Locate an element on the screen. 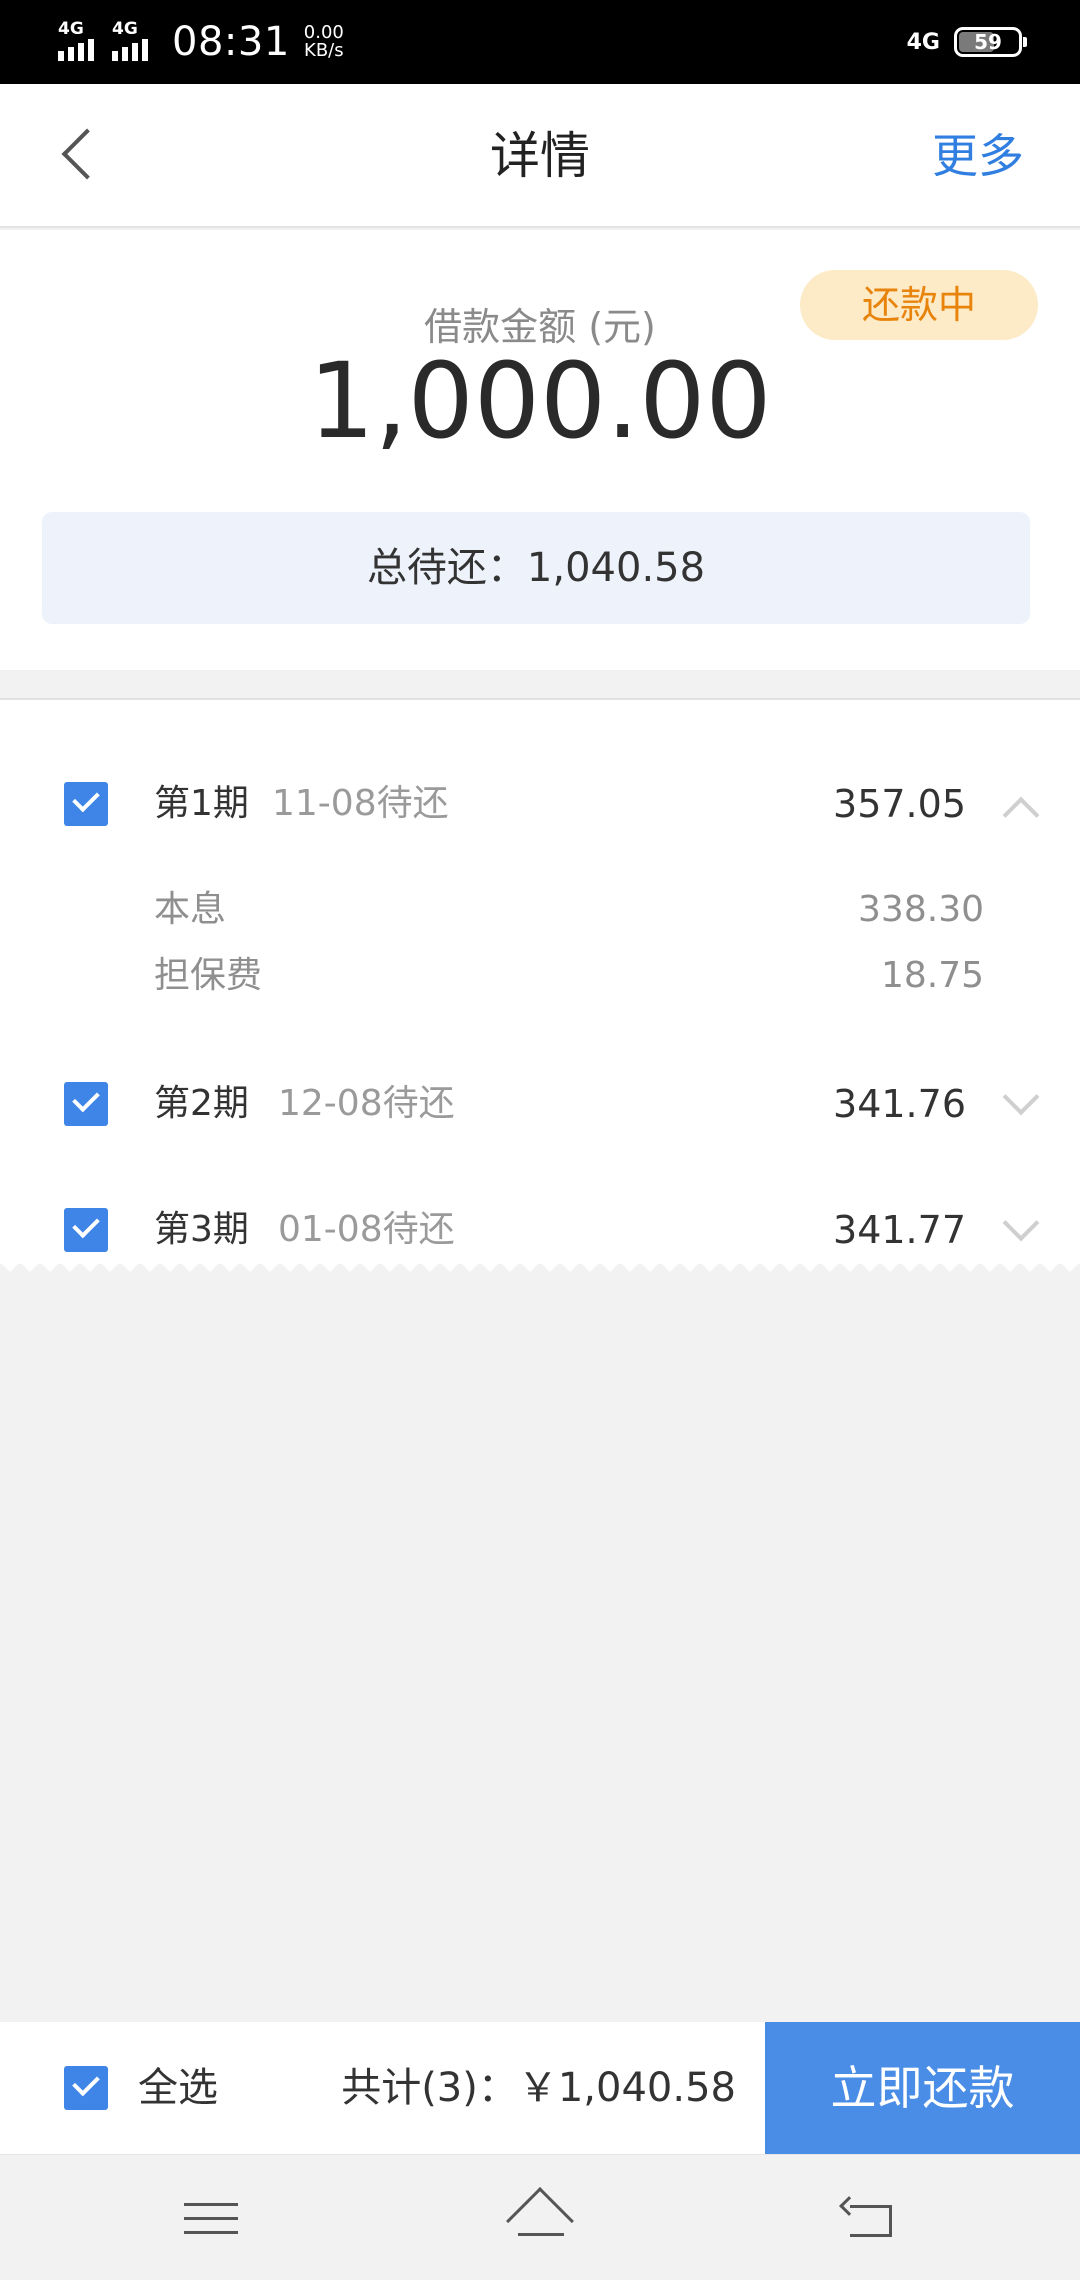 The height and width of the screenshot is (2280, 1080). back-button is located at coordinates (80, 154).